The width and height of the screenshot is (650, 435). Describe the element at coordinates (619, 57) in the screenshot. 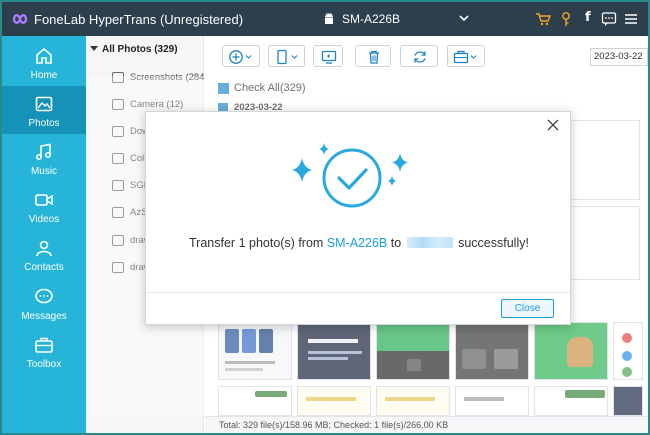

I see `date-filter-input: 2023-03-22` at that location.